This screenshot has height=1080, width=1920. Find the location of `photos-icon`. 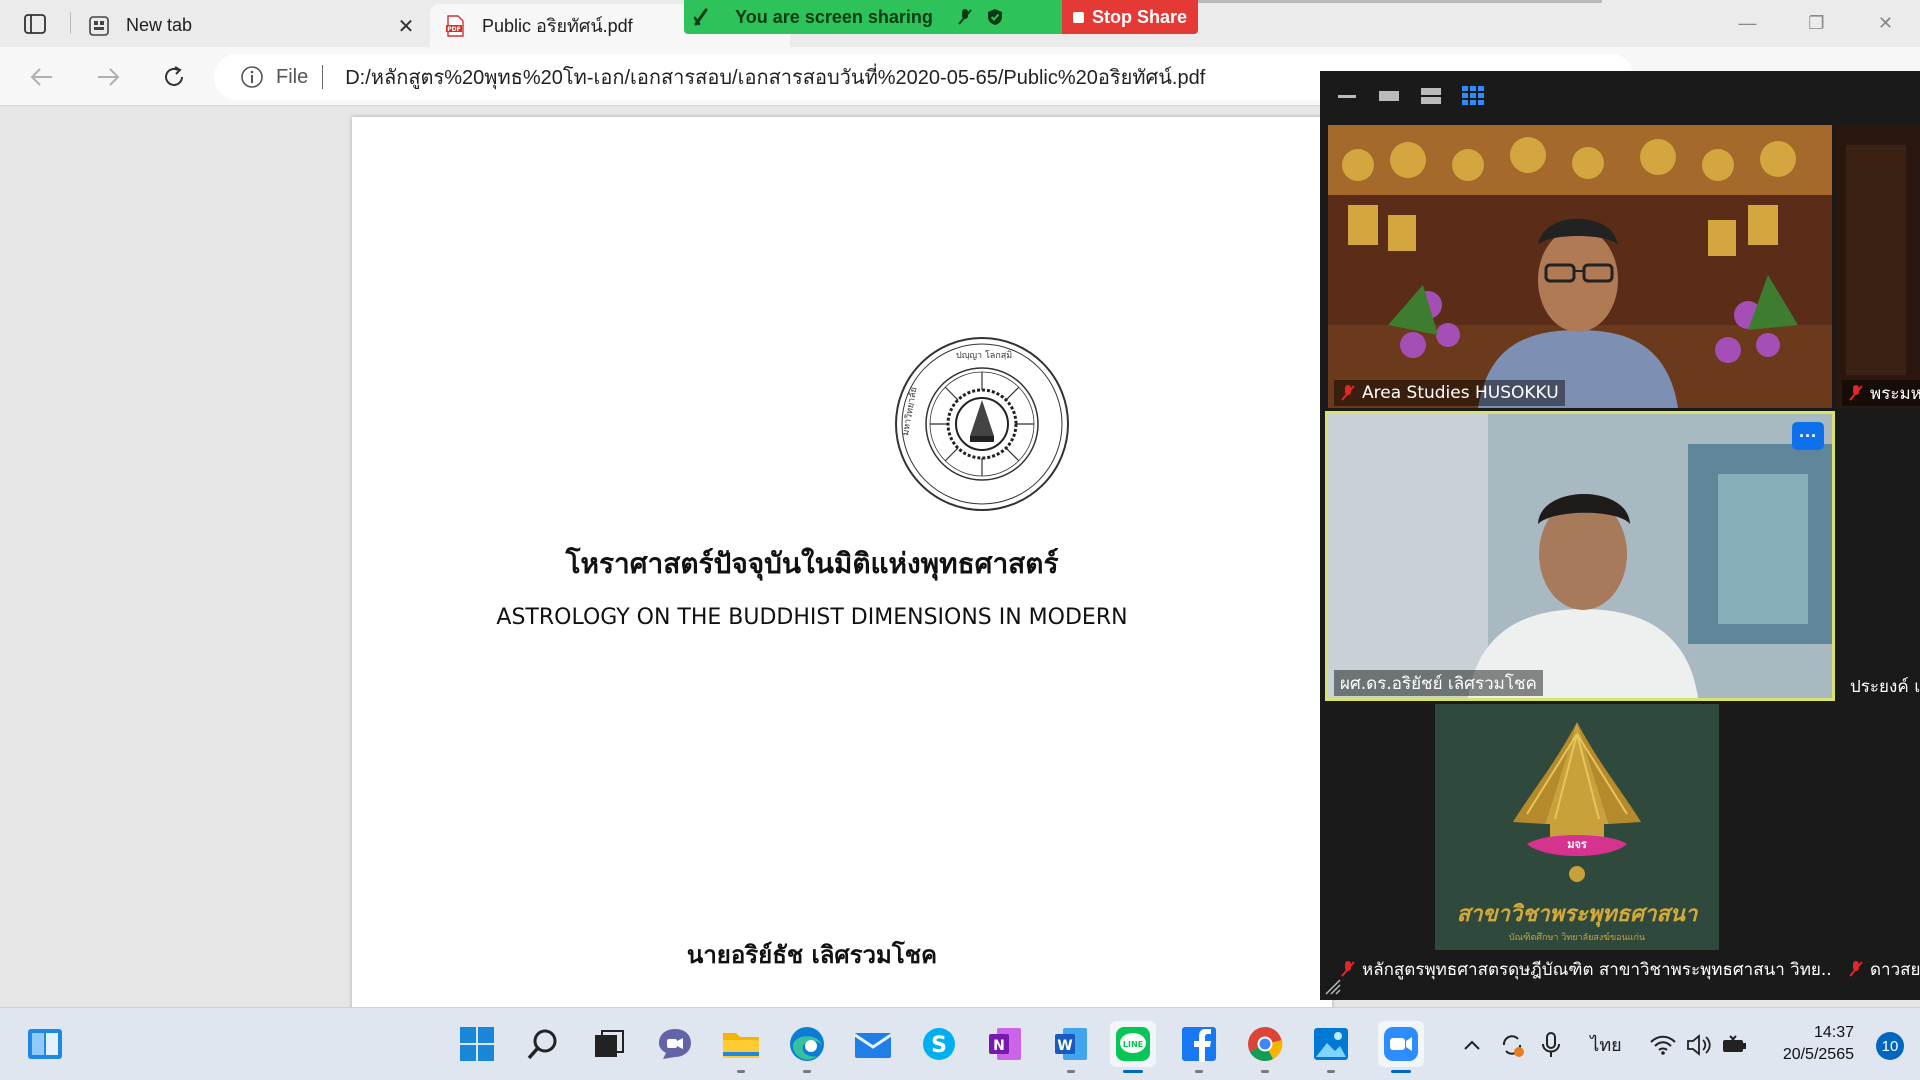

photos-icon is located at coordinates (1331, 1047).